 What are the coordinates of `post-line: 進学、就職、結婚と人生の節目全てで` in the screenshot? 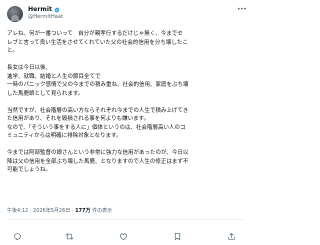 It's located at (54, 76).